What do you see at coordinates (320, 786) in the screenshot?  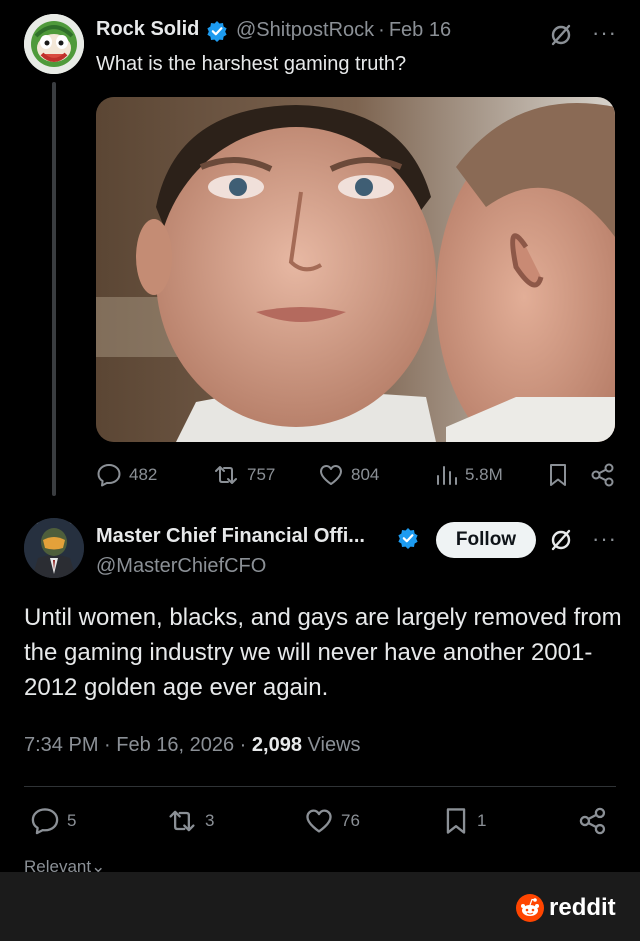 I see `divider` at bounding box center [320, 786].